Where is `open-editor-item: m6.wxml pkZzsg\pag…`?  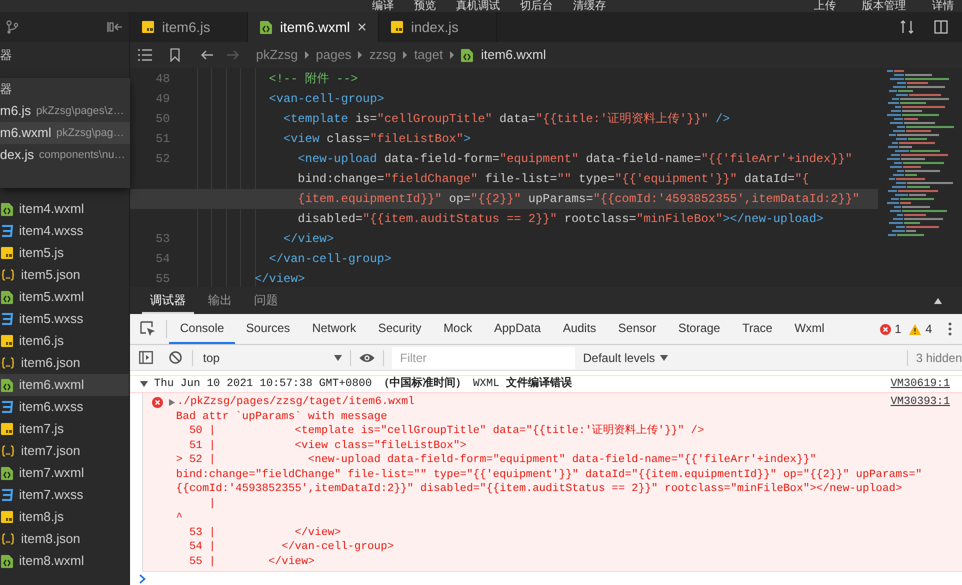
open-editor-item: m6.wxml pkZzsg\pag… is located at coordinates (65, 133).